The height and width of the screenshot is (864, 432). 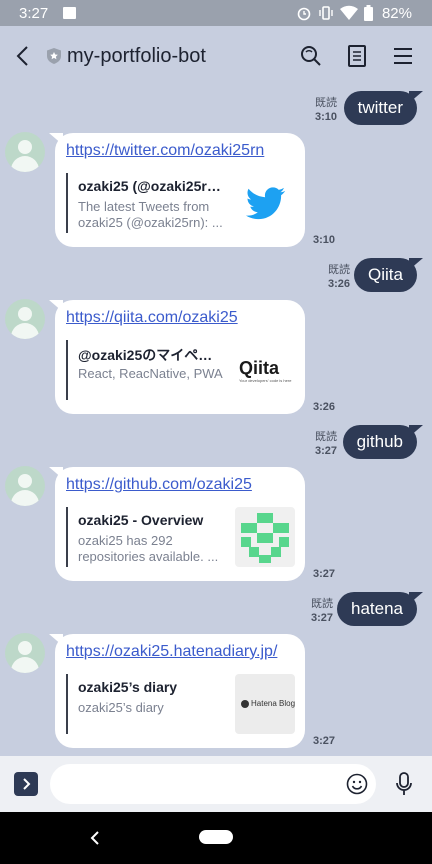 What do you see at coordinates (357, 56) in the screenshot?
I see `notes-icon` at bounding box center [357, 56].